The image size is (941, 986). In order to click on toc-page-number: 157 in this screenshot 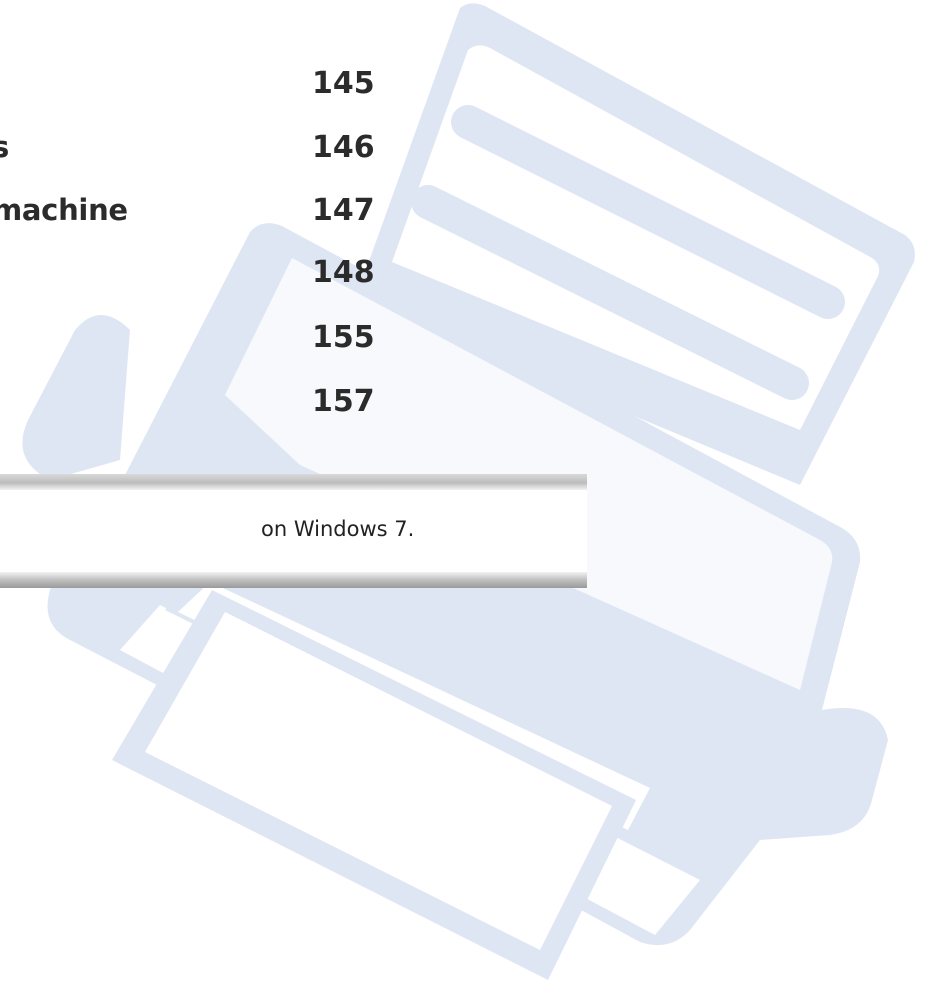, I will do `click(343, 401)`.